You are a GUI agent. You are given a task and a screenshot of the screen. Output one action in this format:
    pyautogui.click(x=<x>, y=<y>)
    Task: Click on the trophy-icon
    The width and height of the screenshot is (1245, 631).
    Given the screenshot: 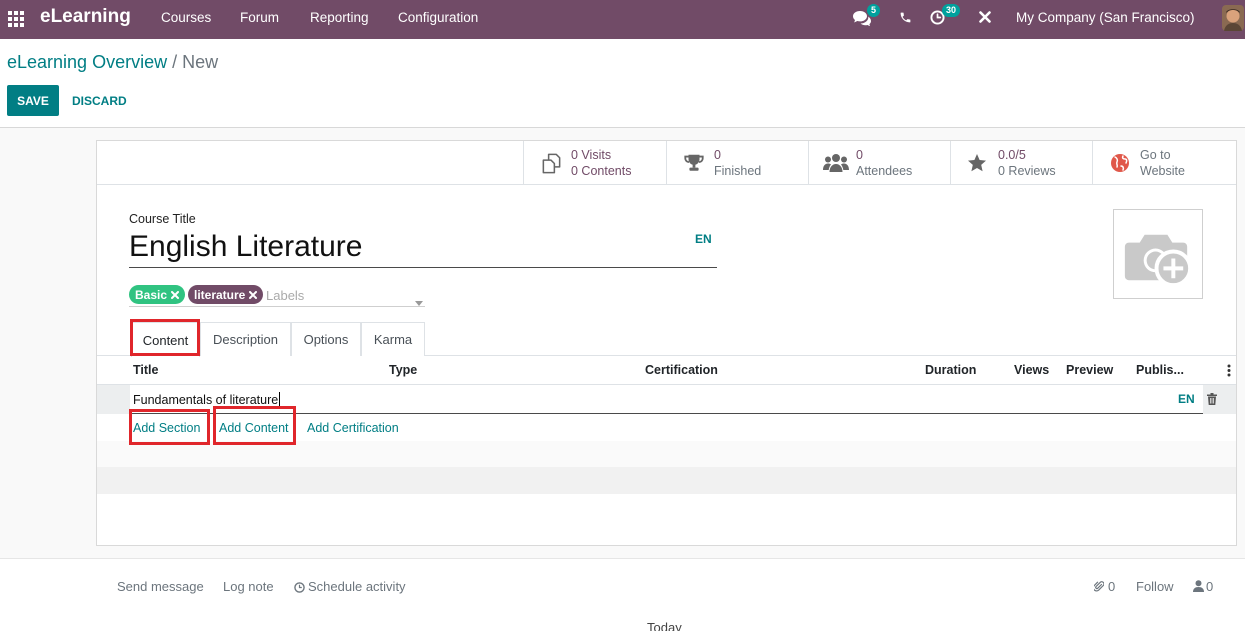 What is the action you would take?
    pyautogui.click(x=694, y=163)
    